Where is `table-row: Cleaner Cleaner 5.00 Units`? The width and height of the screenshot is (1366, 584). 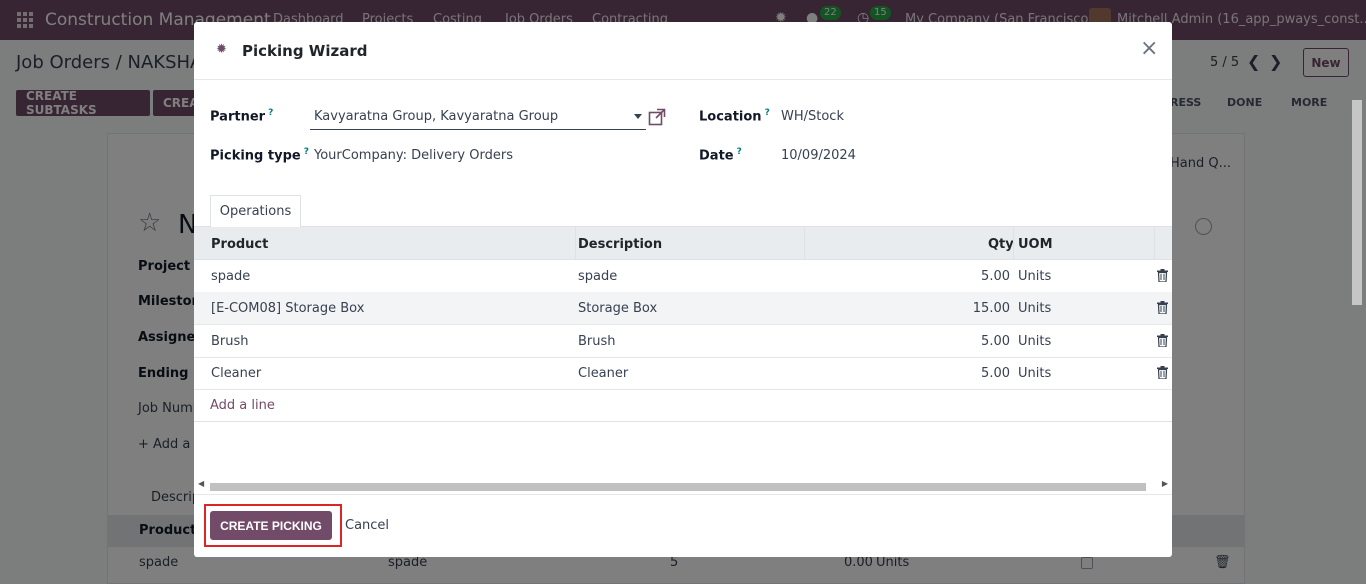
table-row: Cleaner Cleaner 5.00 Units is located at coordinates (683, 373).